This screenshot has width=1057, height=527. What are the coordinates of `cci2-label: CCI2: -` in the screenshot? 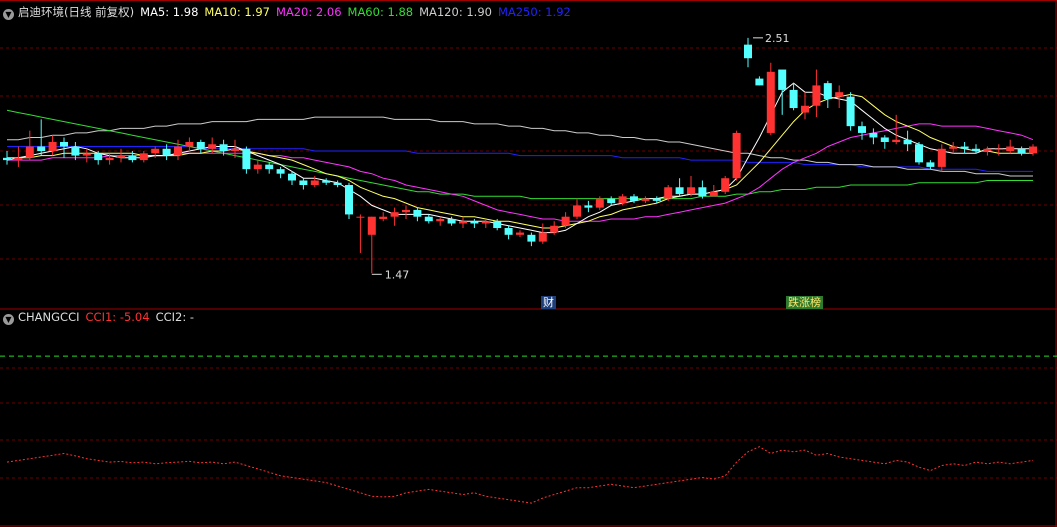 It's located at (175, 317).